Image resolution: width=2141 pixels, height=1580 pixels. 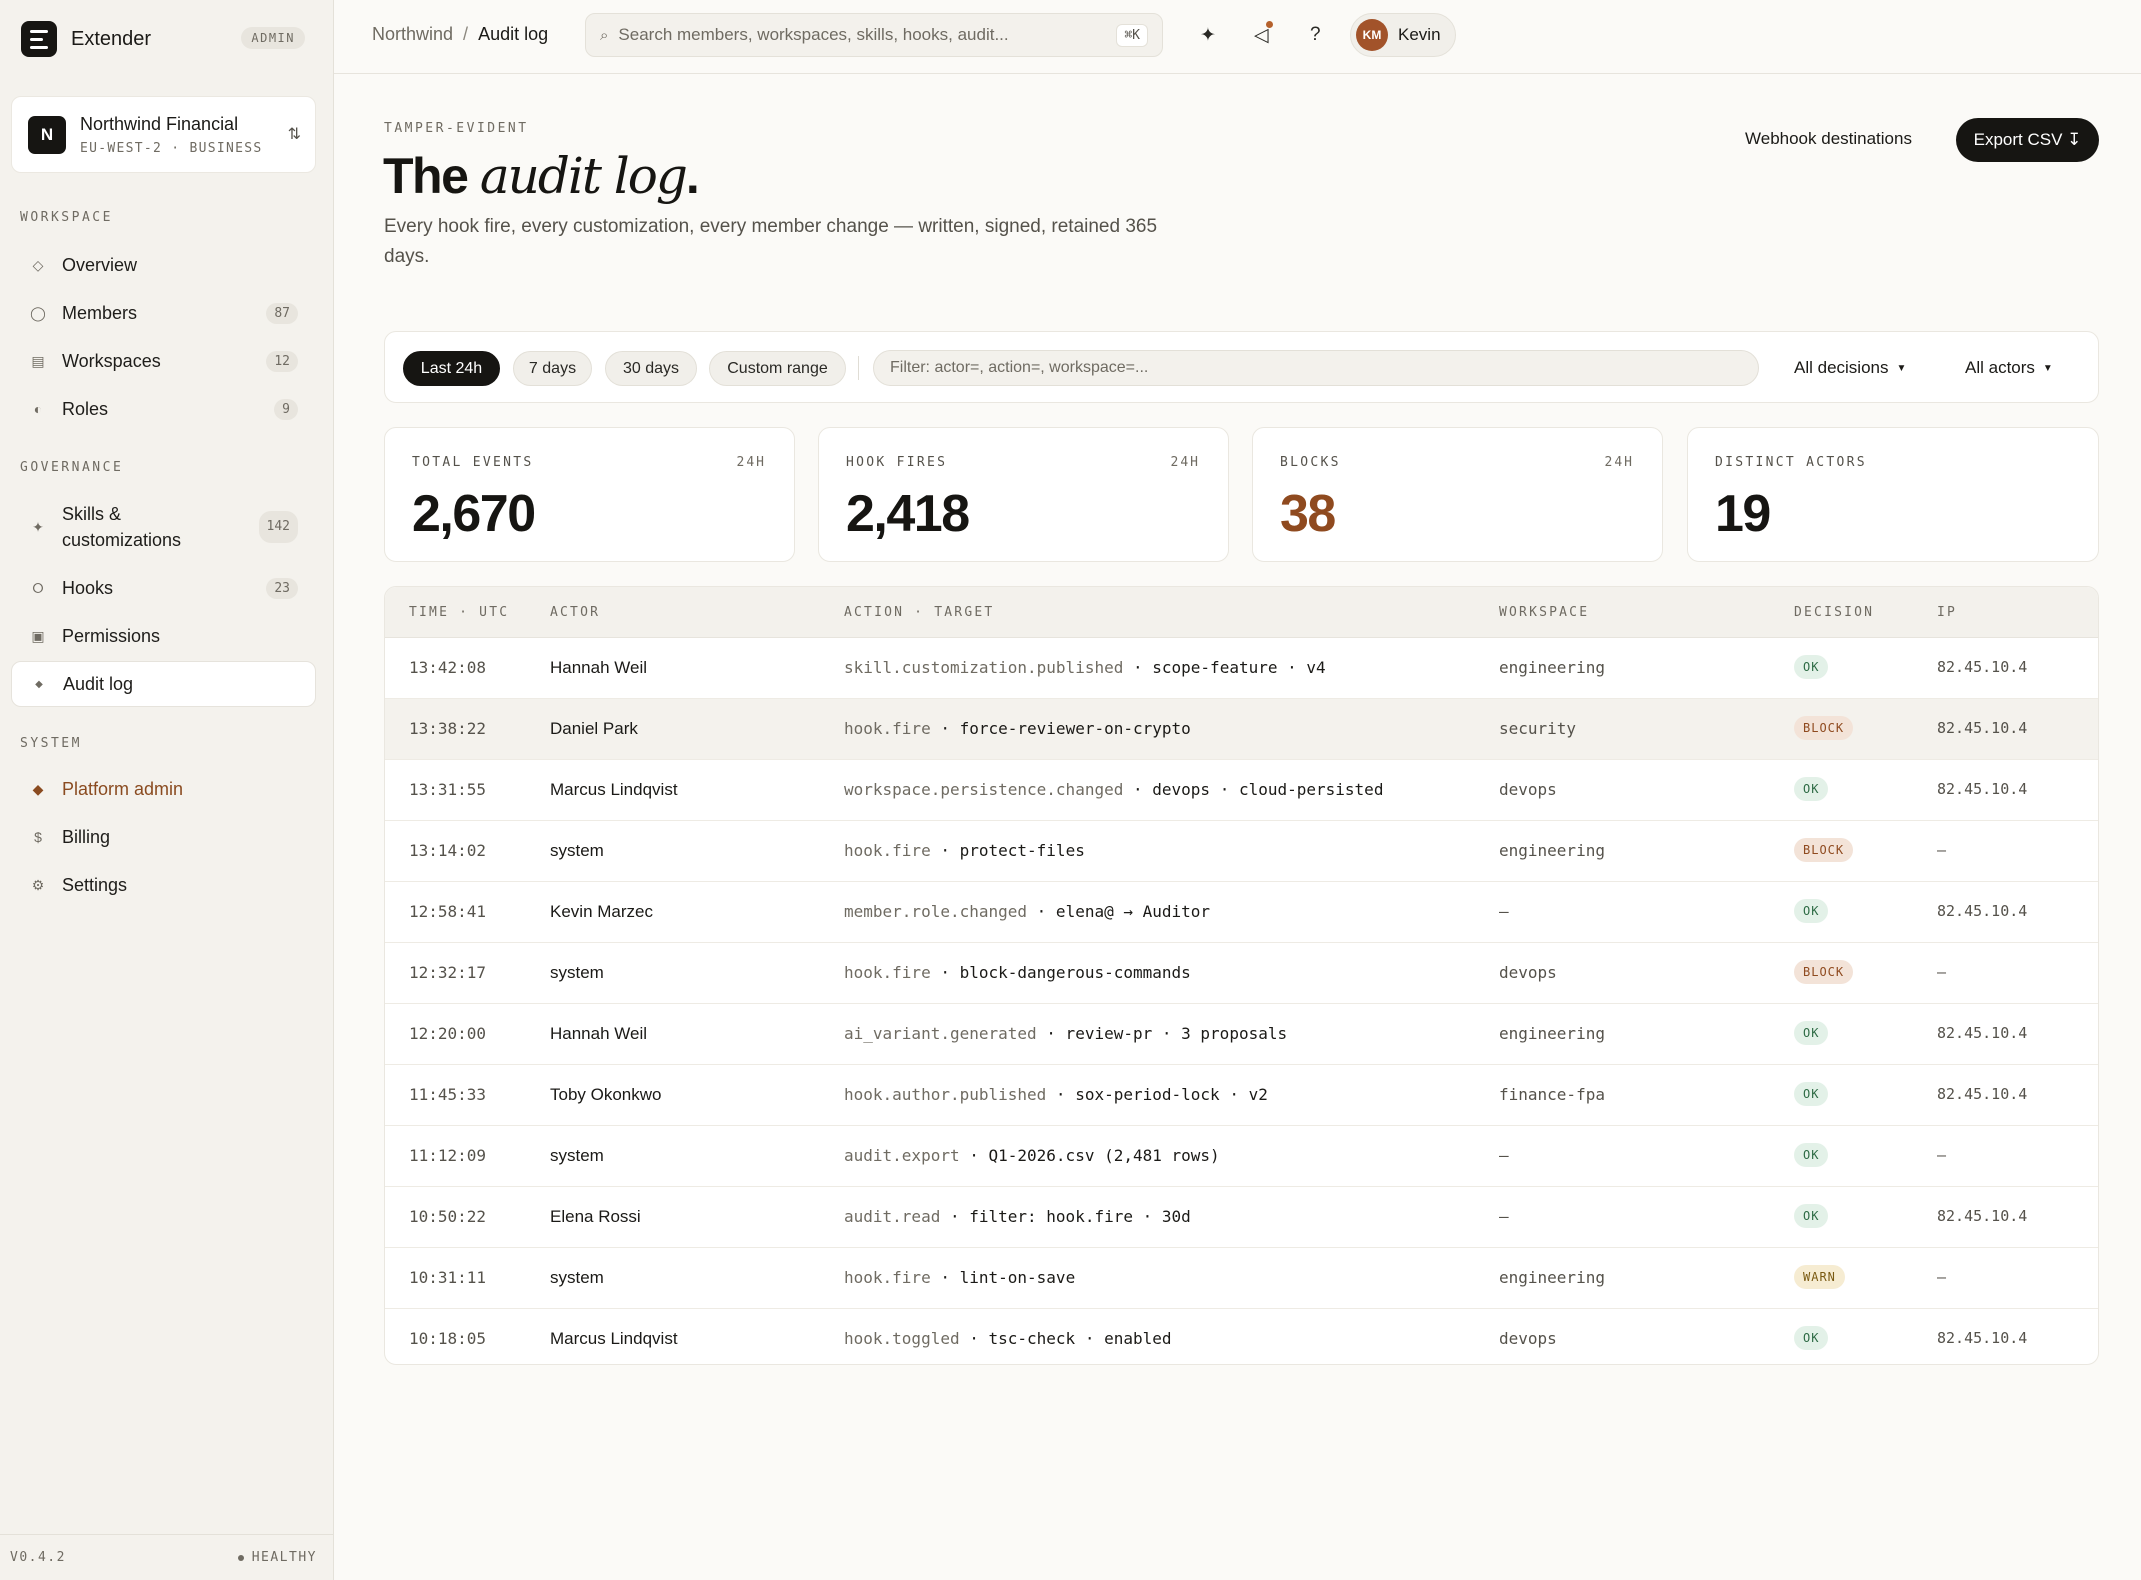 What do you see at coordinates (2009, 368) in the screenshot?
I see `actor-select: All actors ▼` at bounding box center [2009, 368].